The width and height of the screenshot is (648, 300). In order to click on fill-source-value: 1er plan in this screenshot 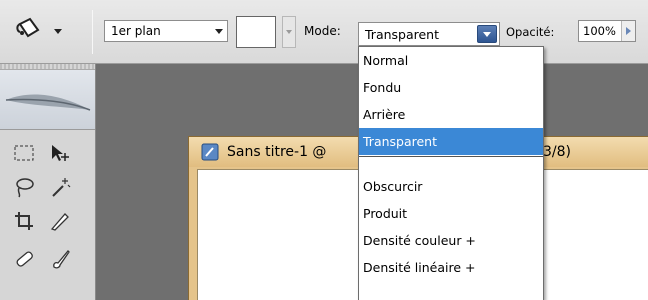, I will do `click(136, 31)`.